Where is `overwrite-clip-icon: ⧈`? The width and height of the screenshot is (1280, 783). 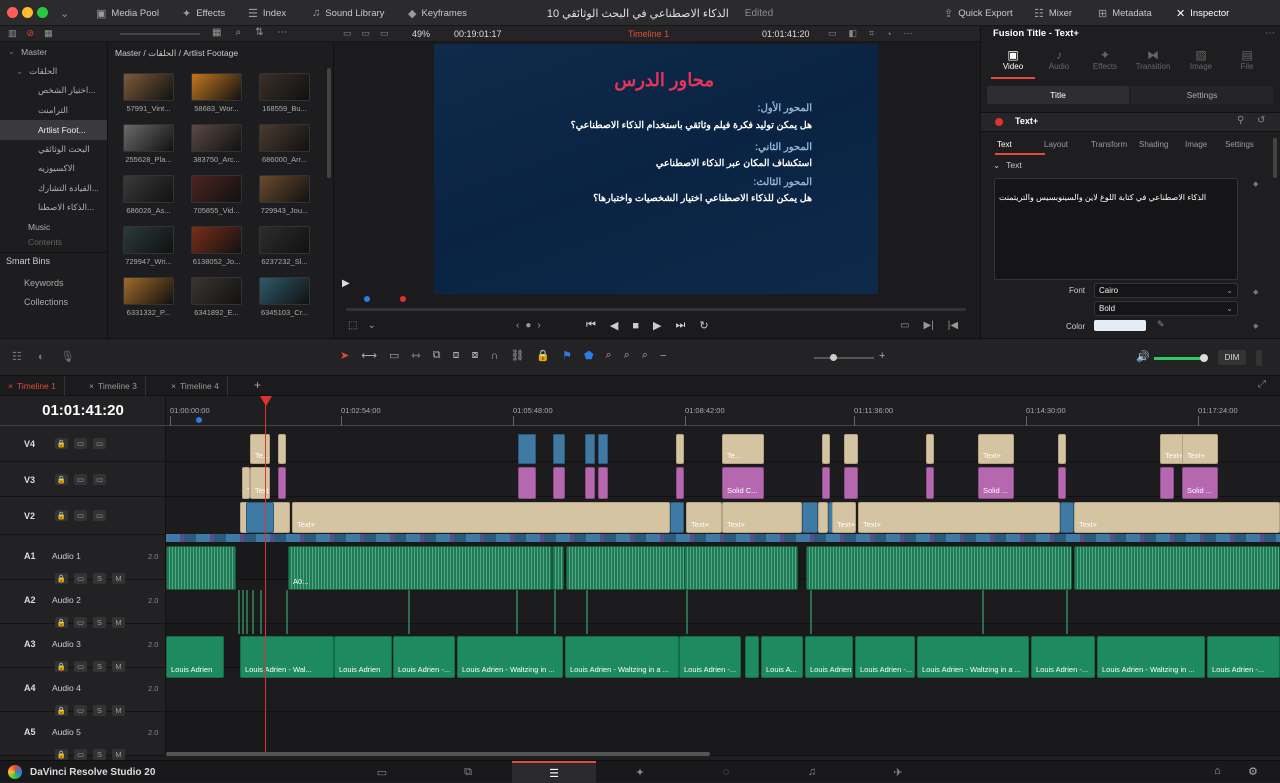 overwrite-clip-icon: ⧈ is located at coordinates (455, 355).